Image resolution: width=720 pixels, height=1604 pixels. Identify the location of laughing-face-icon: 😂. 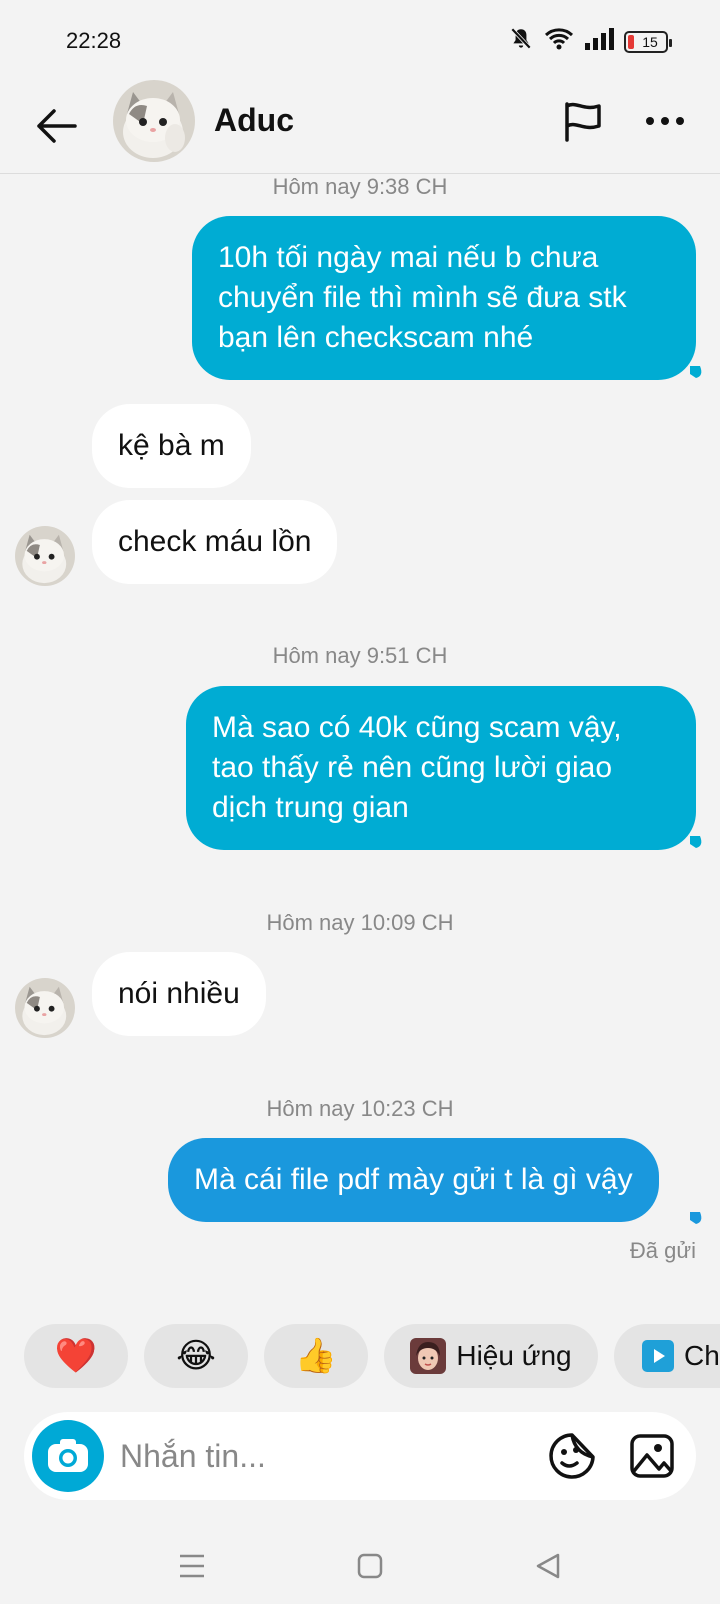
(196, 1356).